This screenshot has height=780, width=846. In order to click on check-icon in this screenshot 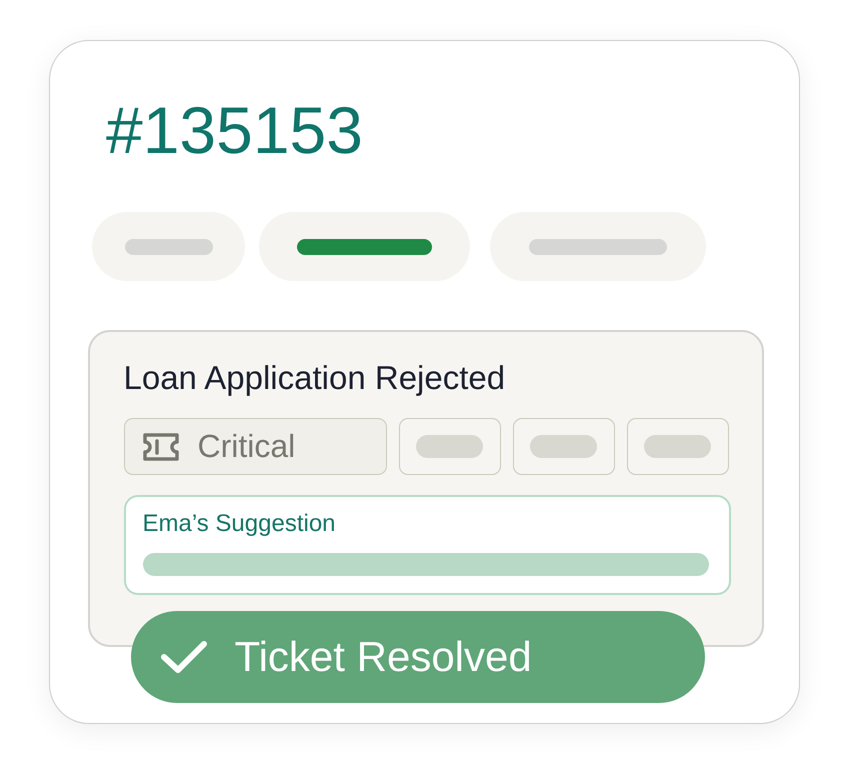, I will do `click(184, 657)`.